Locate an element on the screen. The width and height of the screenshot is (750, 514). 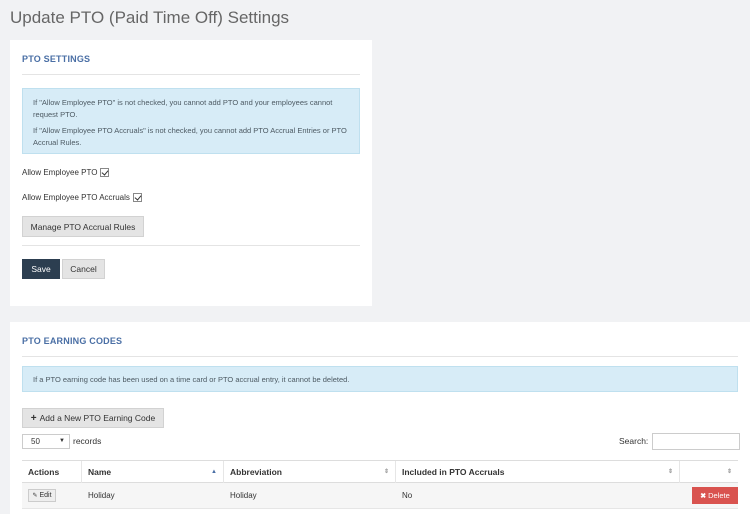
cell-abbreviation: Holiday is located at coordinates (243, 495).